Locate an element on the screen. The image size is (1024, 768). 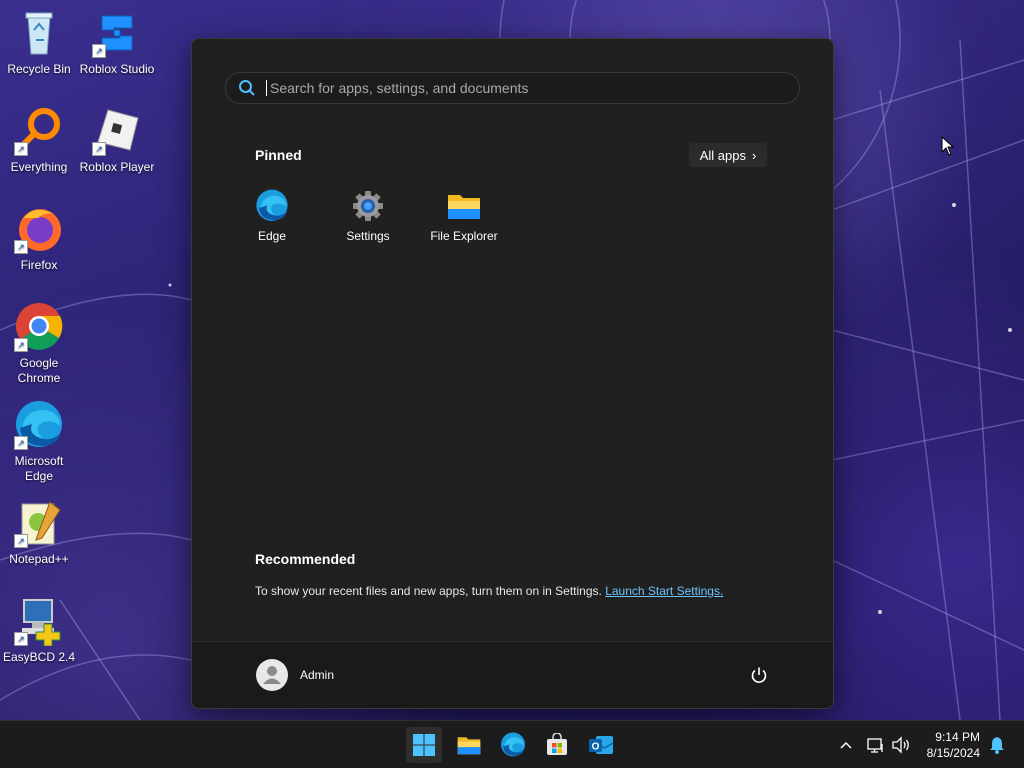
user-name: Admin is located at coordinates (317, 675).